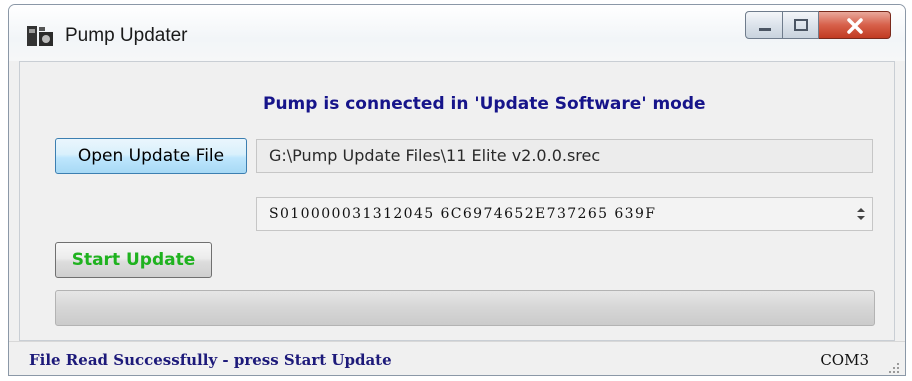 The image size is (912, 381). What do you see at coordinates (151, 156) in the screenshot?
I see `open-update-file-button: Open Update File` at bounding box center [151, 156].